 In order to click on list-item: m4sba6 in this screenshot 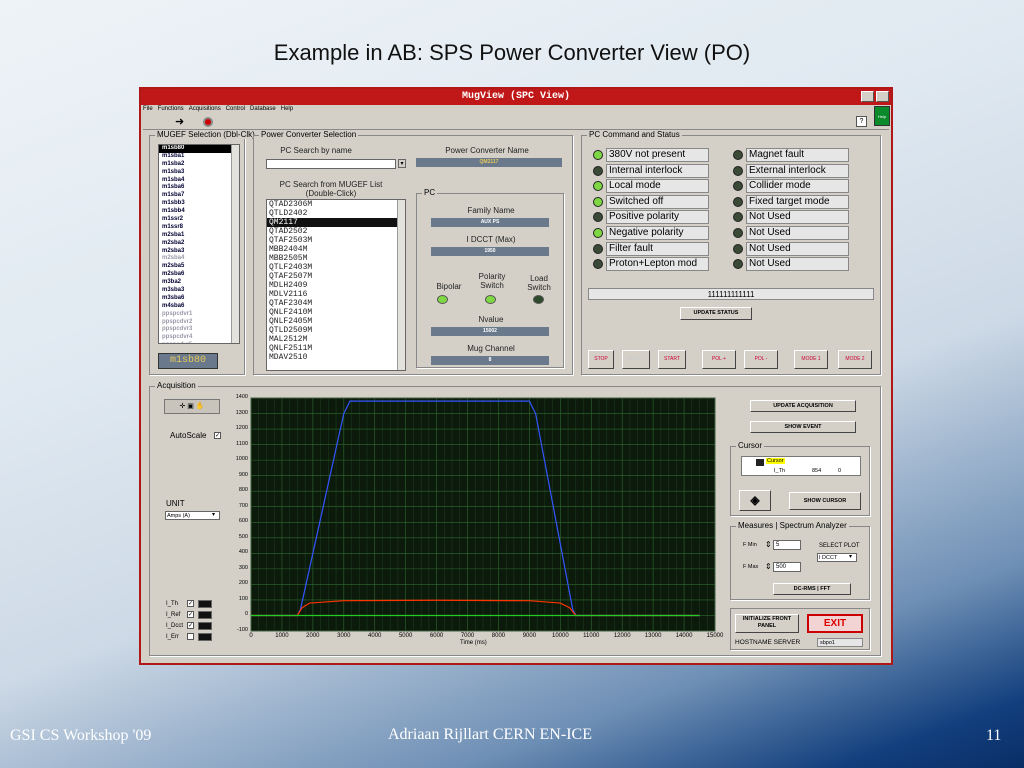, I will do `click(199, 307)`.